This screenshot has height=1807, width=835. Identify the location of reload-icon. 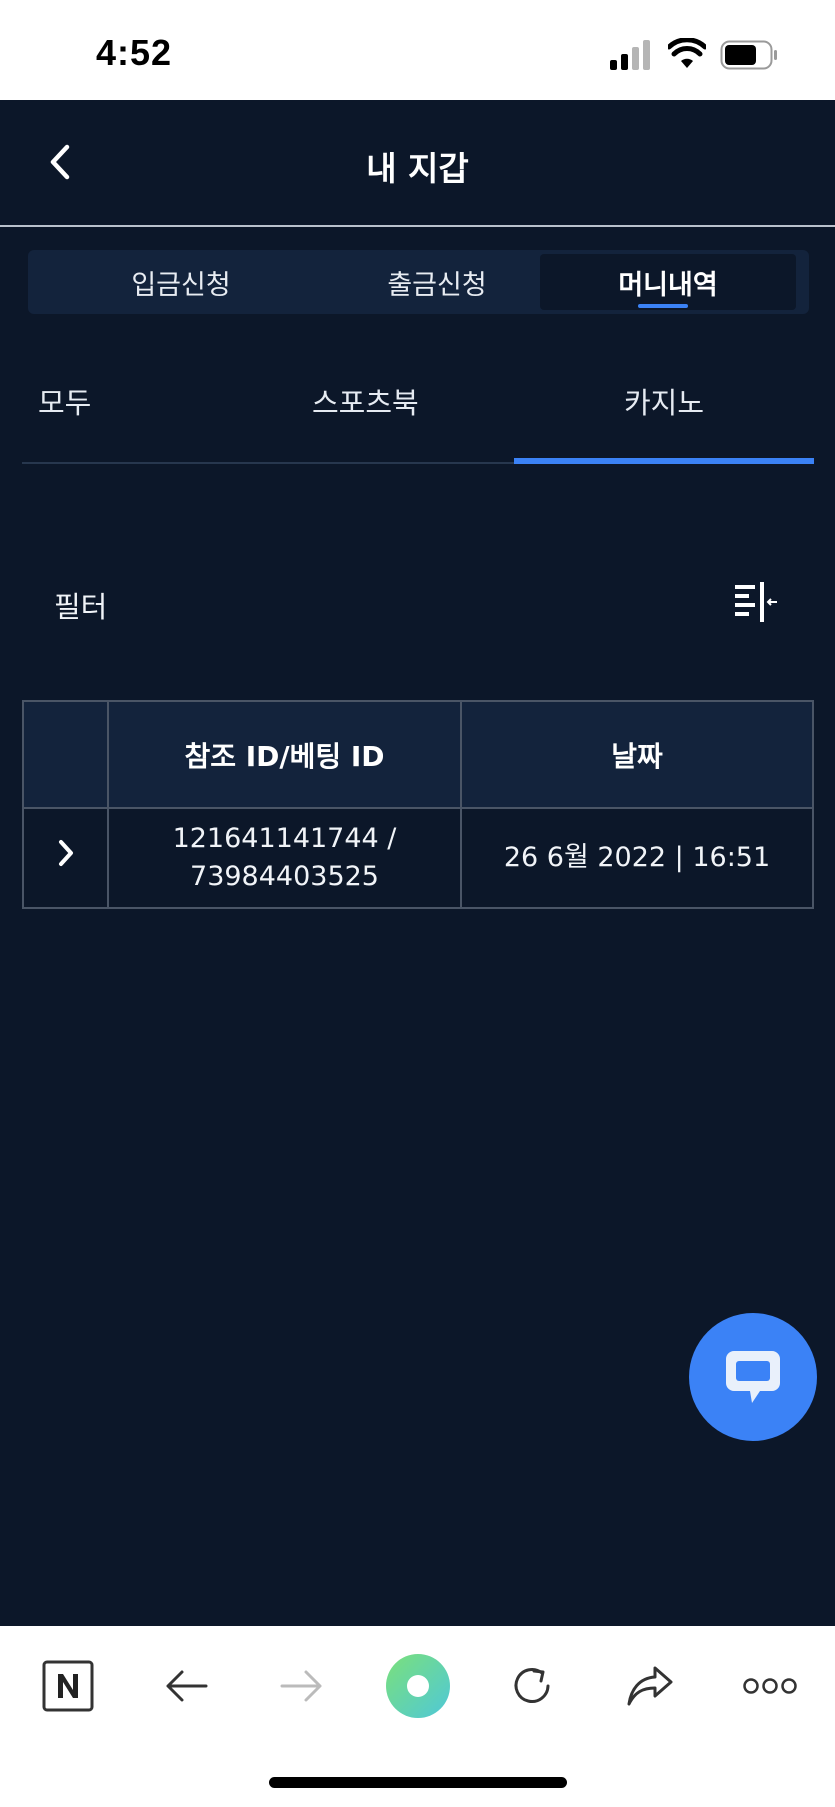
(532, 1685).